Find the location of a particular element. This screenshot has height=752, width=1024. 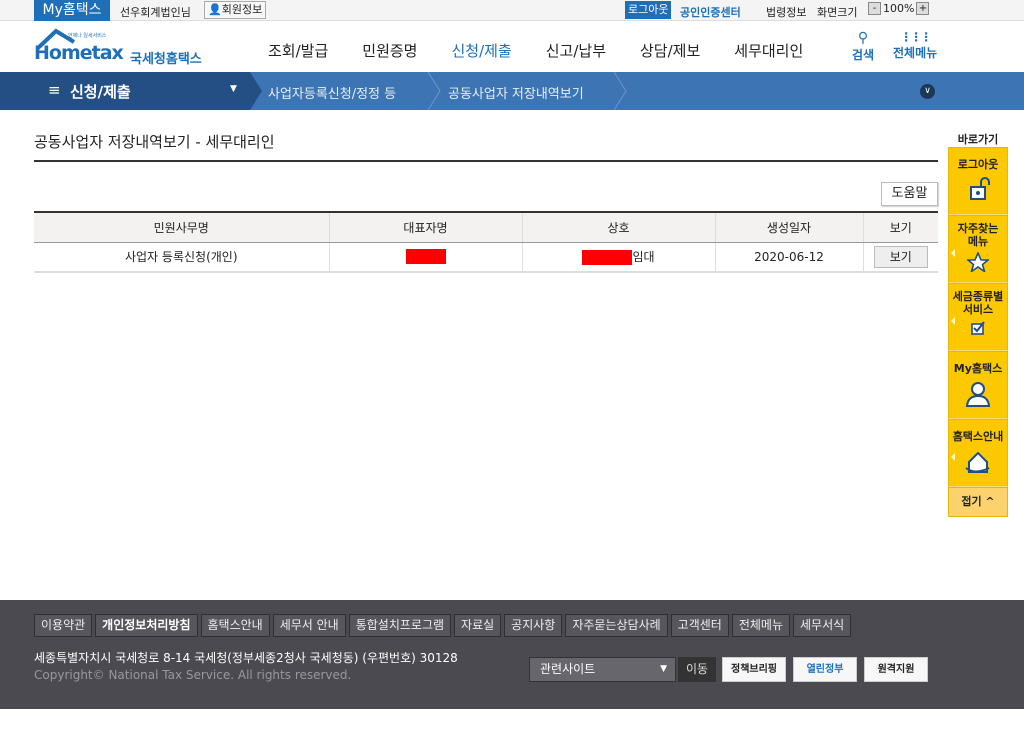

nav-inquiry: 조회/발급 is located at coordinates (298, 57).